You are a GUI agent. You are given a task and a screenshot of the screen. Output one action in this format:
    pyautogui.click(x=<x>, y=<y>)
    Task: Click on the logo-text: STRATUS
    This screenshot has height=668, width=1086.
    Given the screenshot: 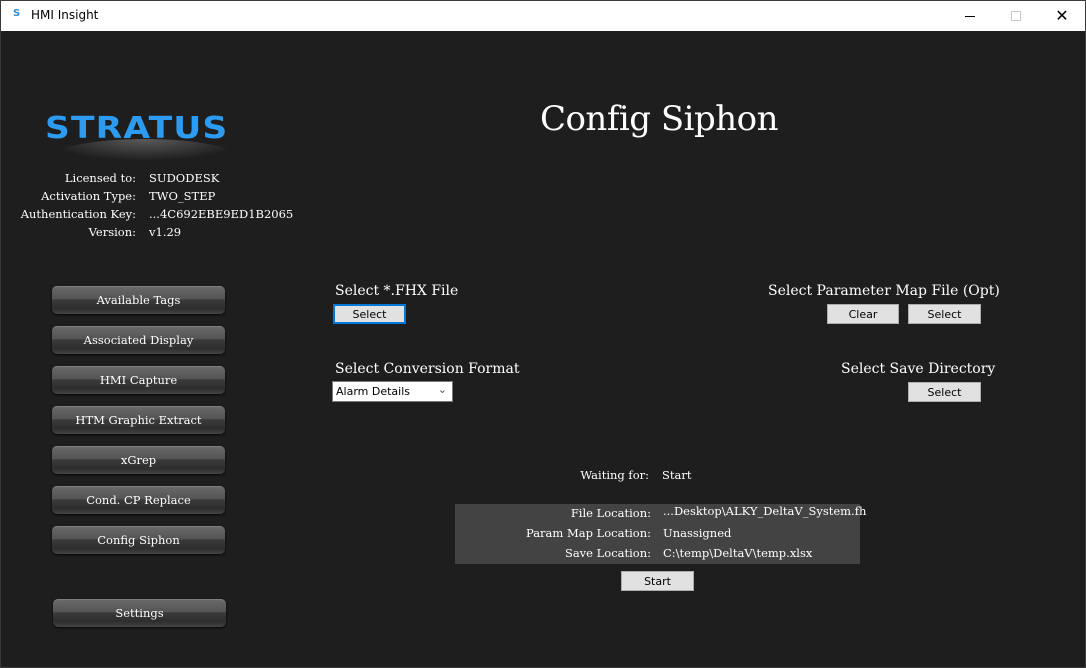 What is the action you would take?
    pyautogui.click(x=137, y=128)
    